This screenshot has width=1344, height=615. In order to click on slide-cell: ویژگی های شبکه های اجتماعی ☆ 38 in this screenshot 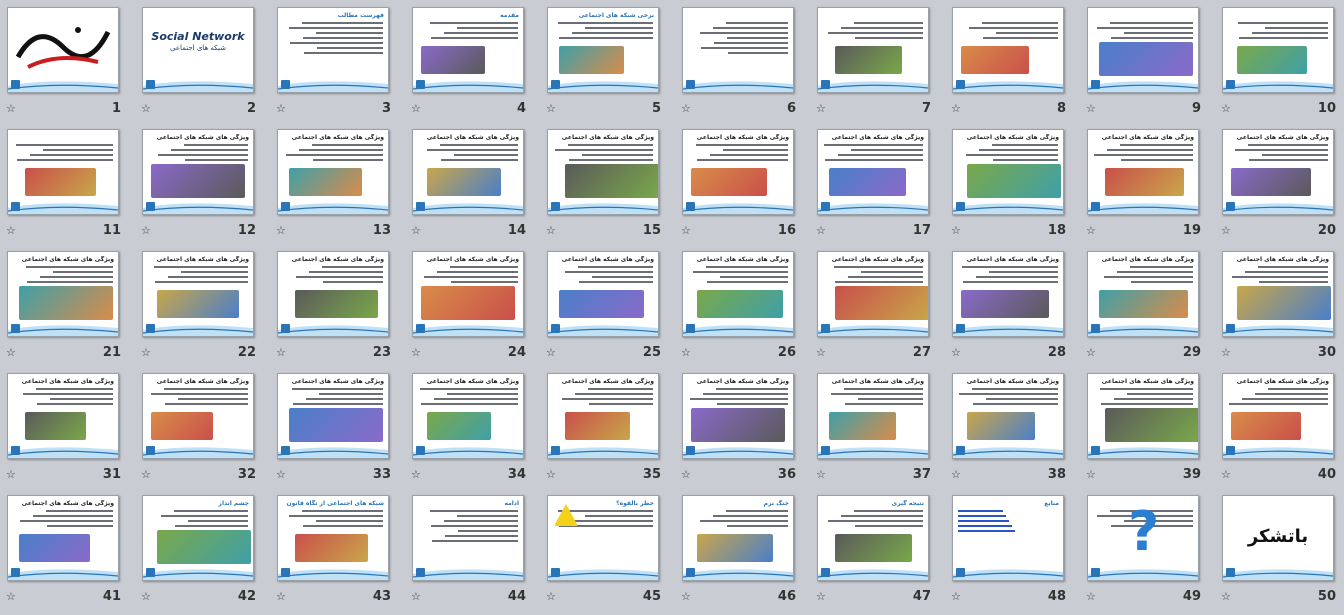, I will do `click(1012, 427)`.